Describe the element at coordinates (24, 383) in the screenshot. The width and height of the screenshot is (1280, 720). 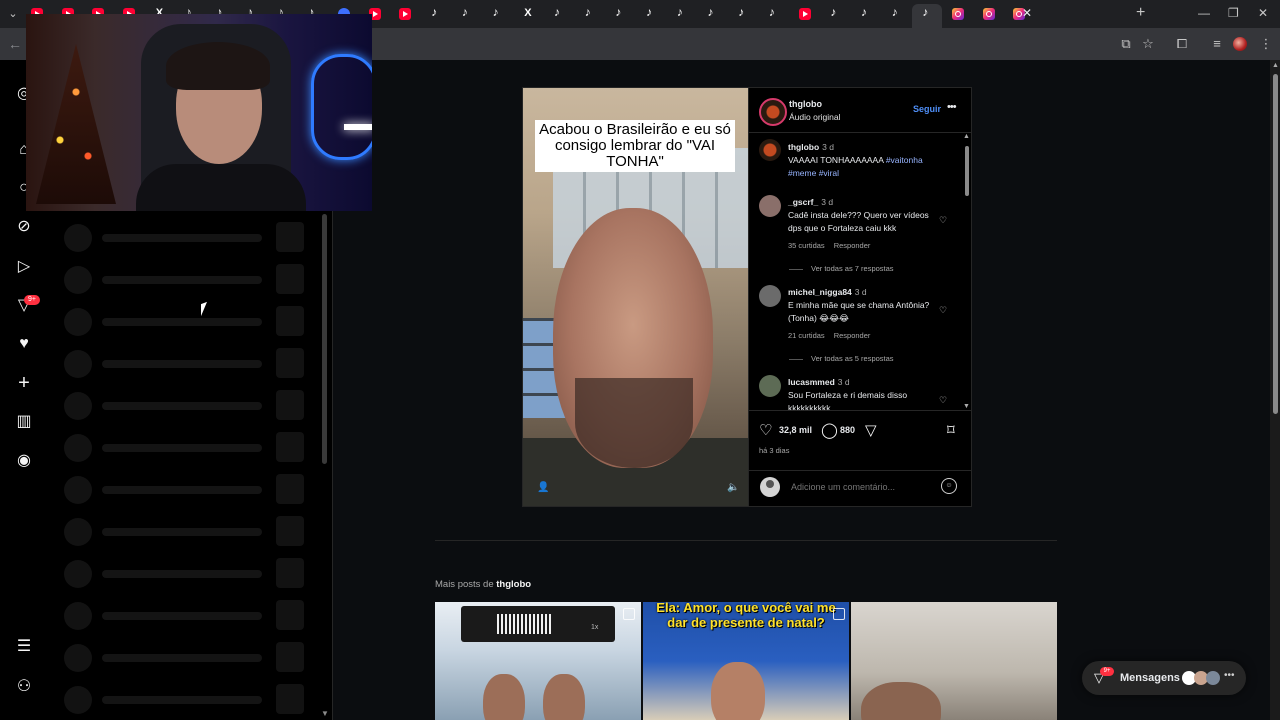
I see `create-icon: +` at that location.